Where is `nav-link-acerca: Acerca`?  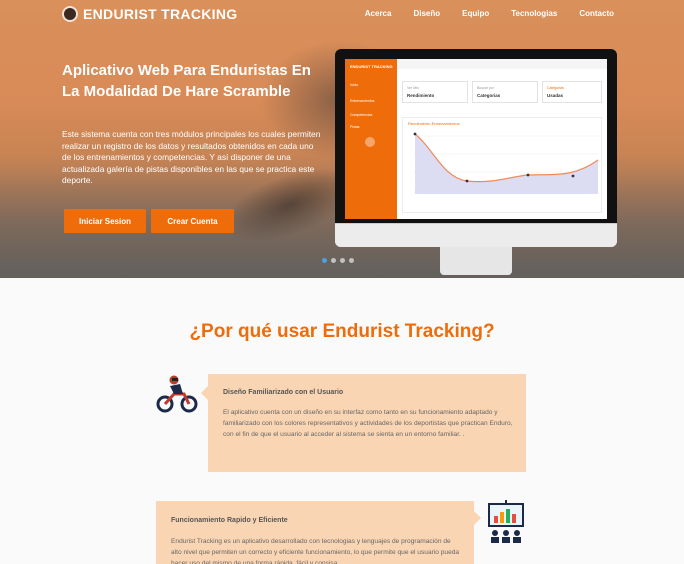 nav-link-acerca: Acerca is located at coordinates (378, 13).